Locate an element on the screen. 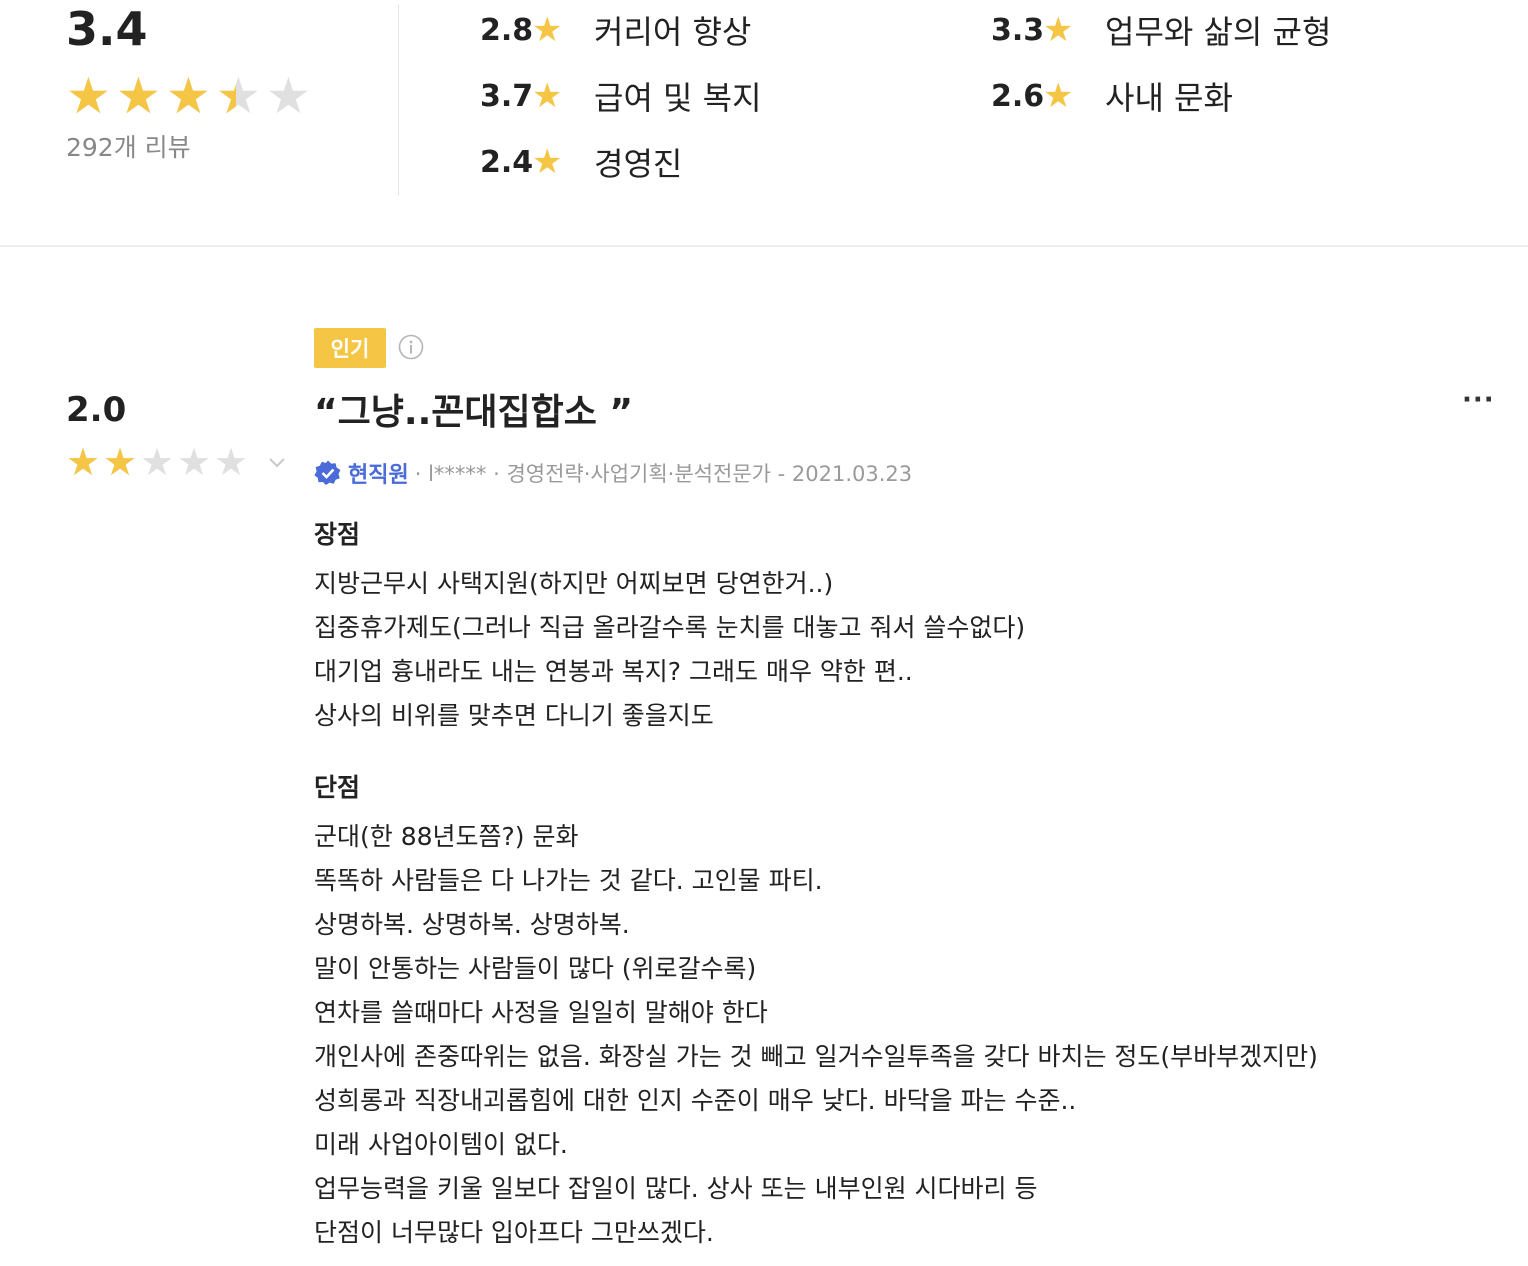 This screenshot has height=1266, width=1528. verified-badge-icon is located at coordinates (327, 472).